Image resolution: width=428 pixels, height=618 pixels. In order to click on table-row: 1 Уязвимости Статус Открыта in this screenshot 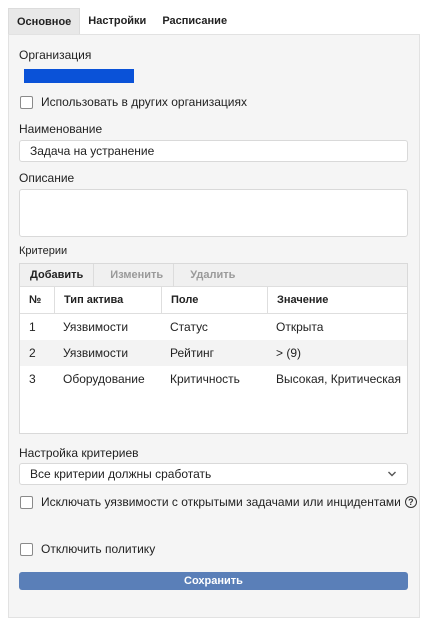, I will do `click(213, 327)`.